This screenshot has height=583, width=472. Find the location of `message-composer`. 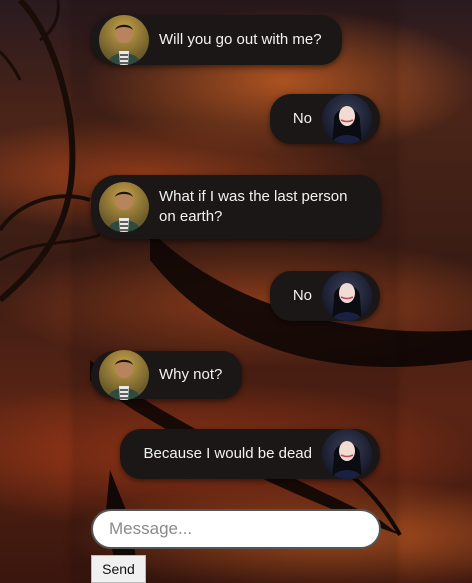

message-composer is located at coordinates (236, 529).